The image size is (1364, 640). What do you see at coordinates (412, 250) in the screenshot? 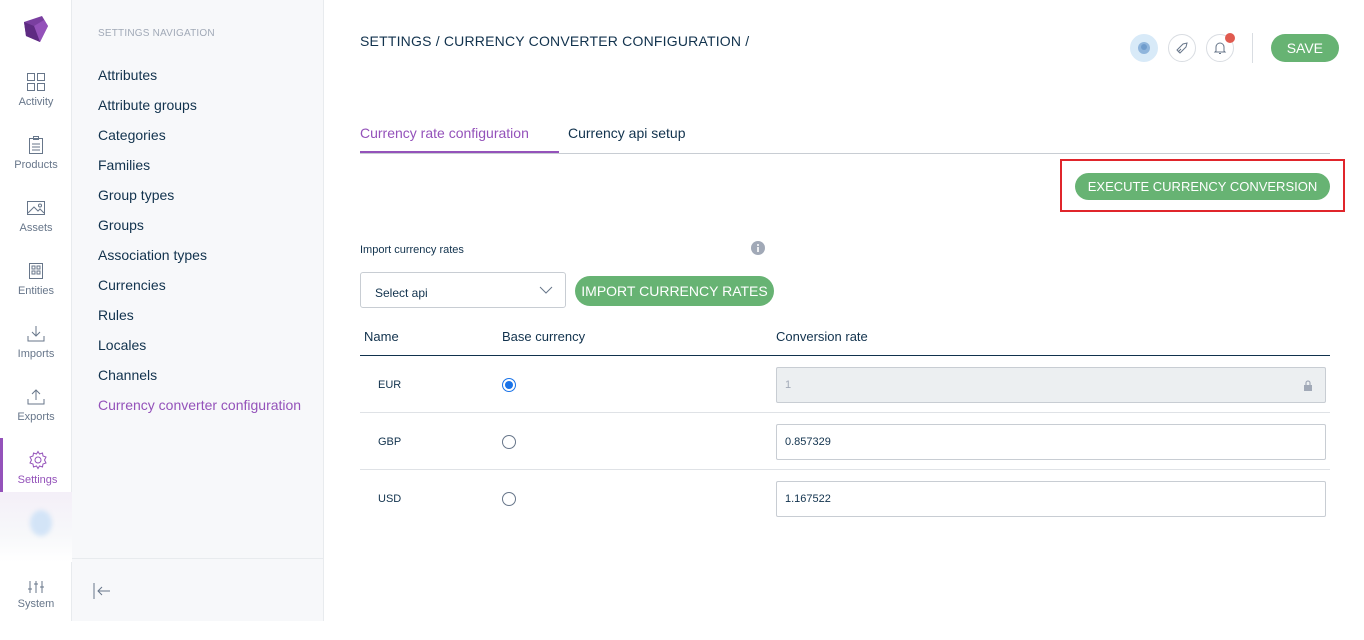
I see `import-currency-rates-label: Import currency rates` at bounding box center [412, 250].